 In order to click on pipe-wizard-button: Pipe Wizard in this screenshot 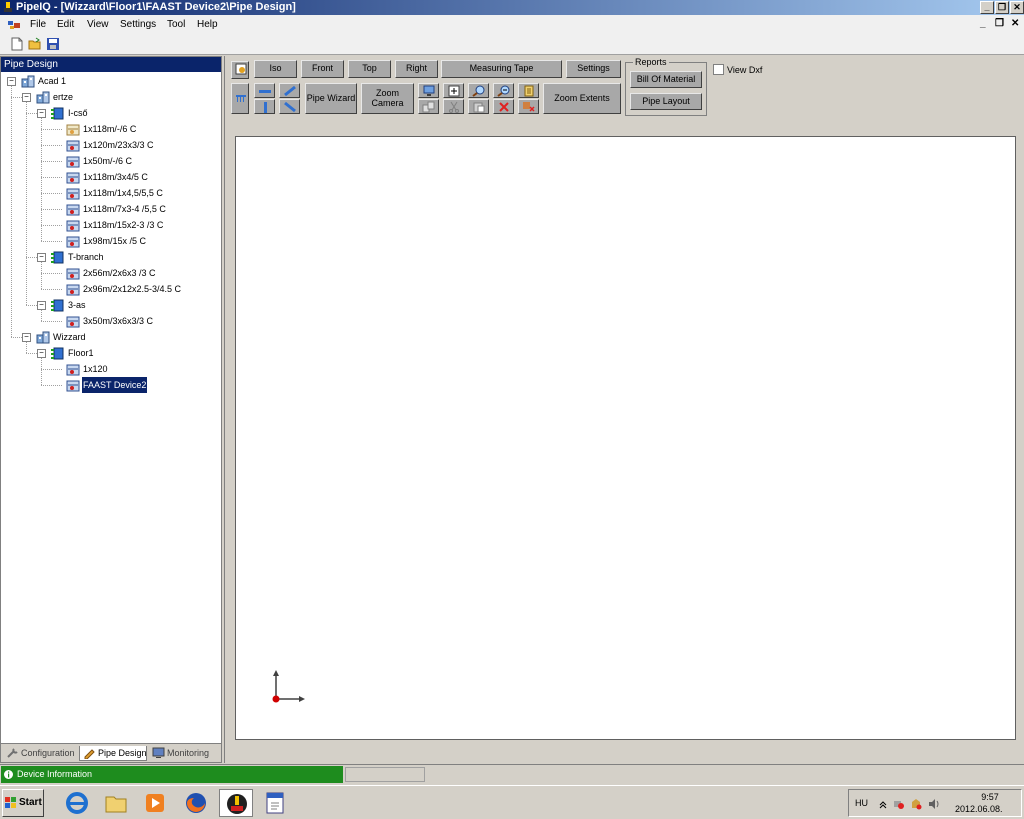, I will do `click(331, 98)`.